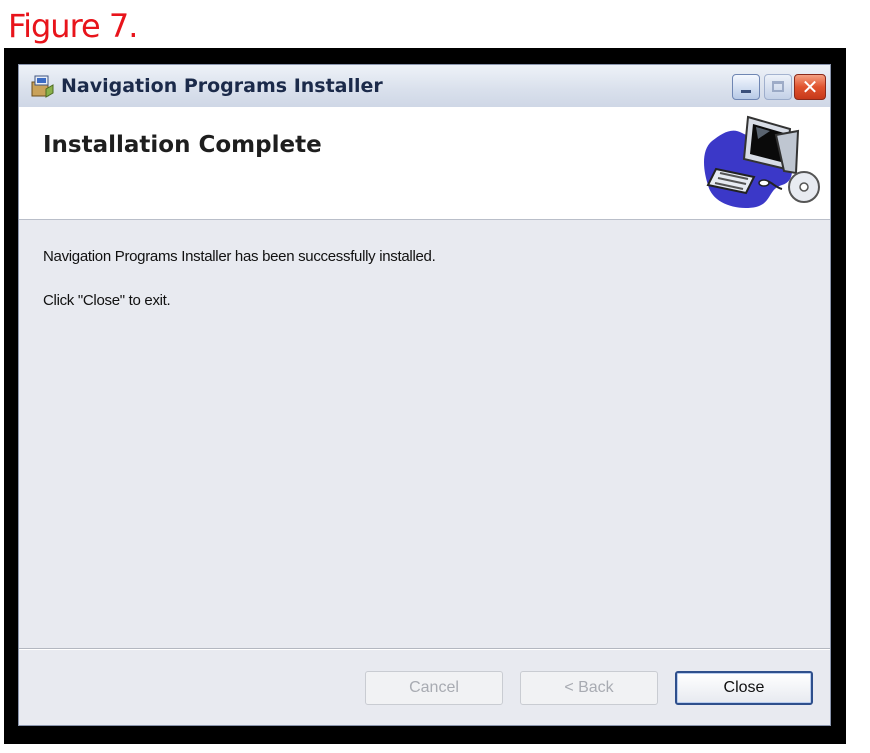 The height and width of the screenshot is (753, 870). What do you see at coordinates (746, 87) in the screenshot?
I see `minimize-button` at bounding box center [746, 87].